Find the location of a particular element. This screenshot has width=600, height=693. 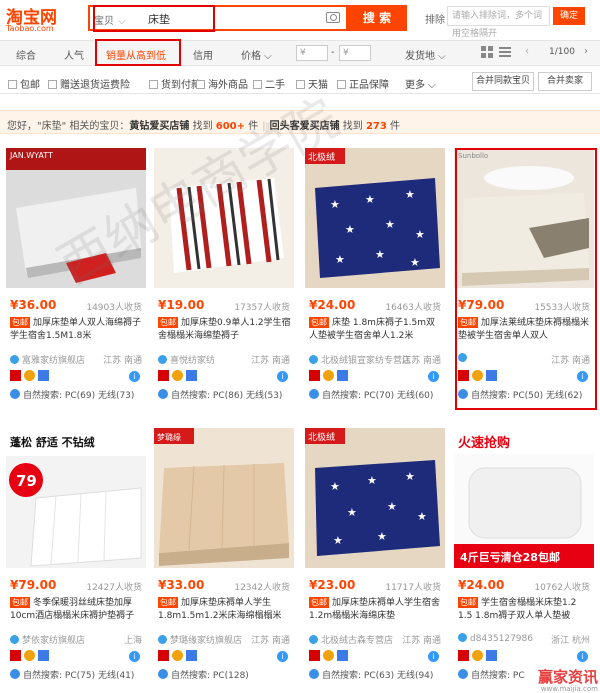

sort-credit: 信用 is located at coordinates (203, 54).